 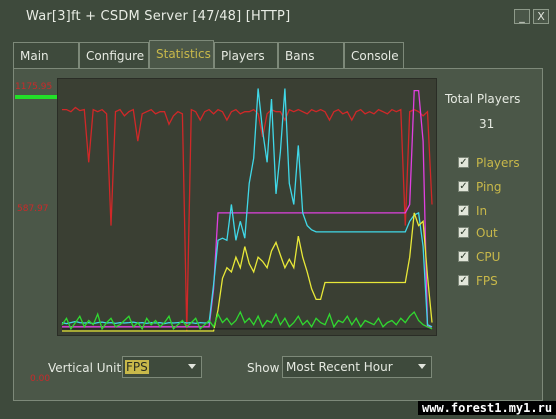 What do you see at coordinates (34, 87) in the screenshot?
I see `y-axis-max-label: 1175.95` at bounding box center [34, 87].